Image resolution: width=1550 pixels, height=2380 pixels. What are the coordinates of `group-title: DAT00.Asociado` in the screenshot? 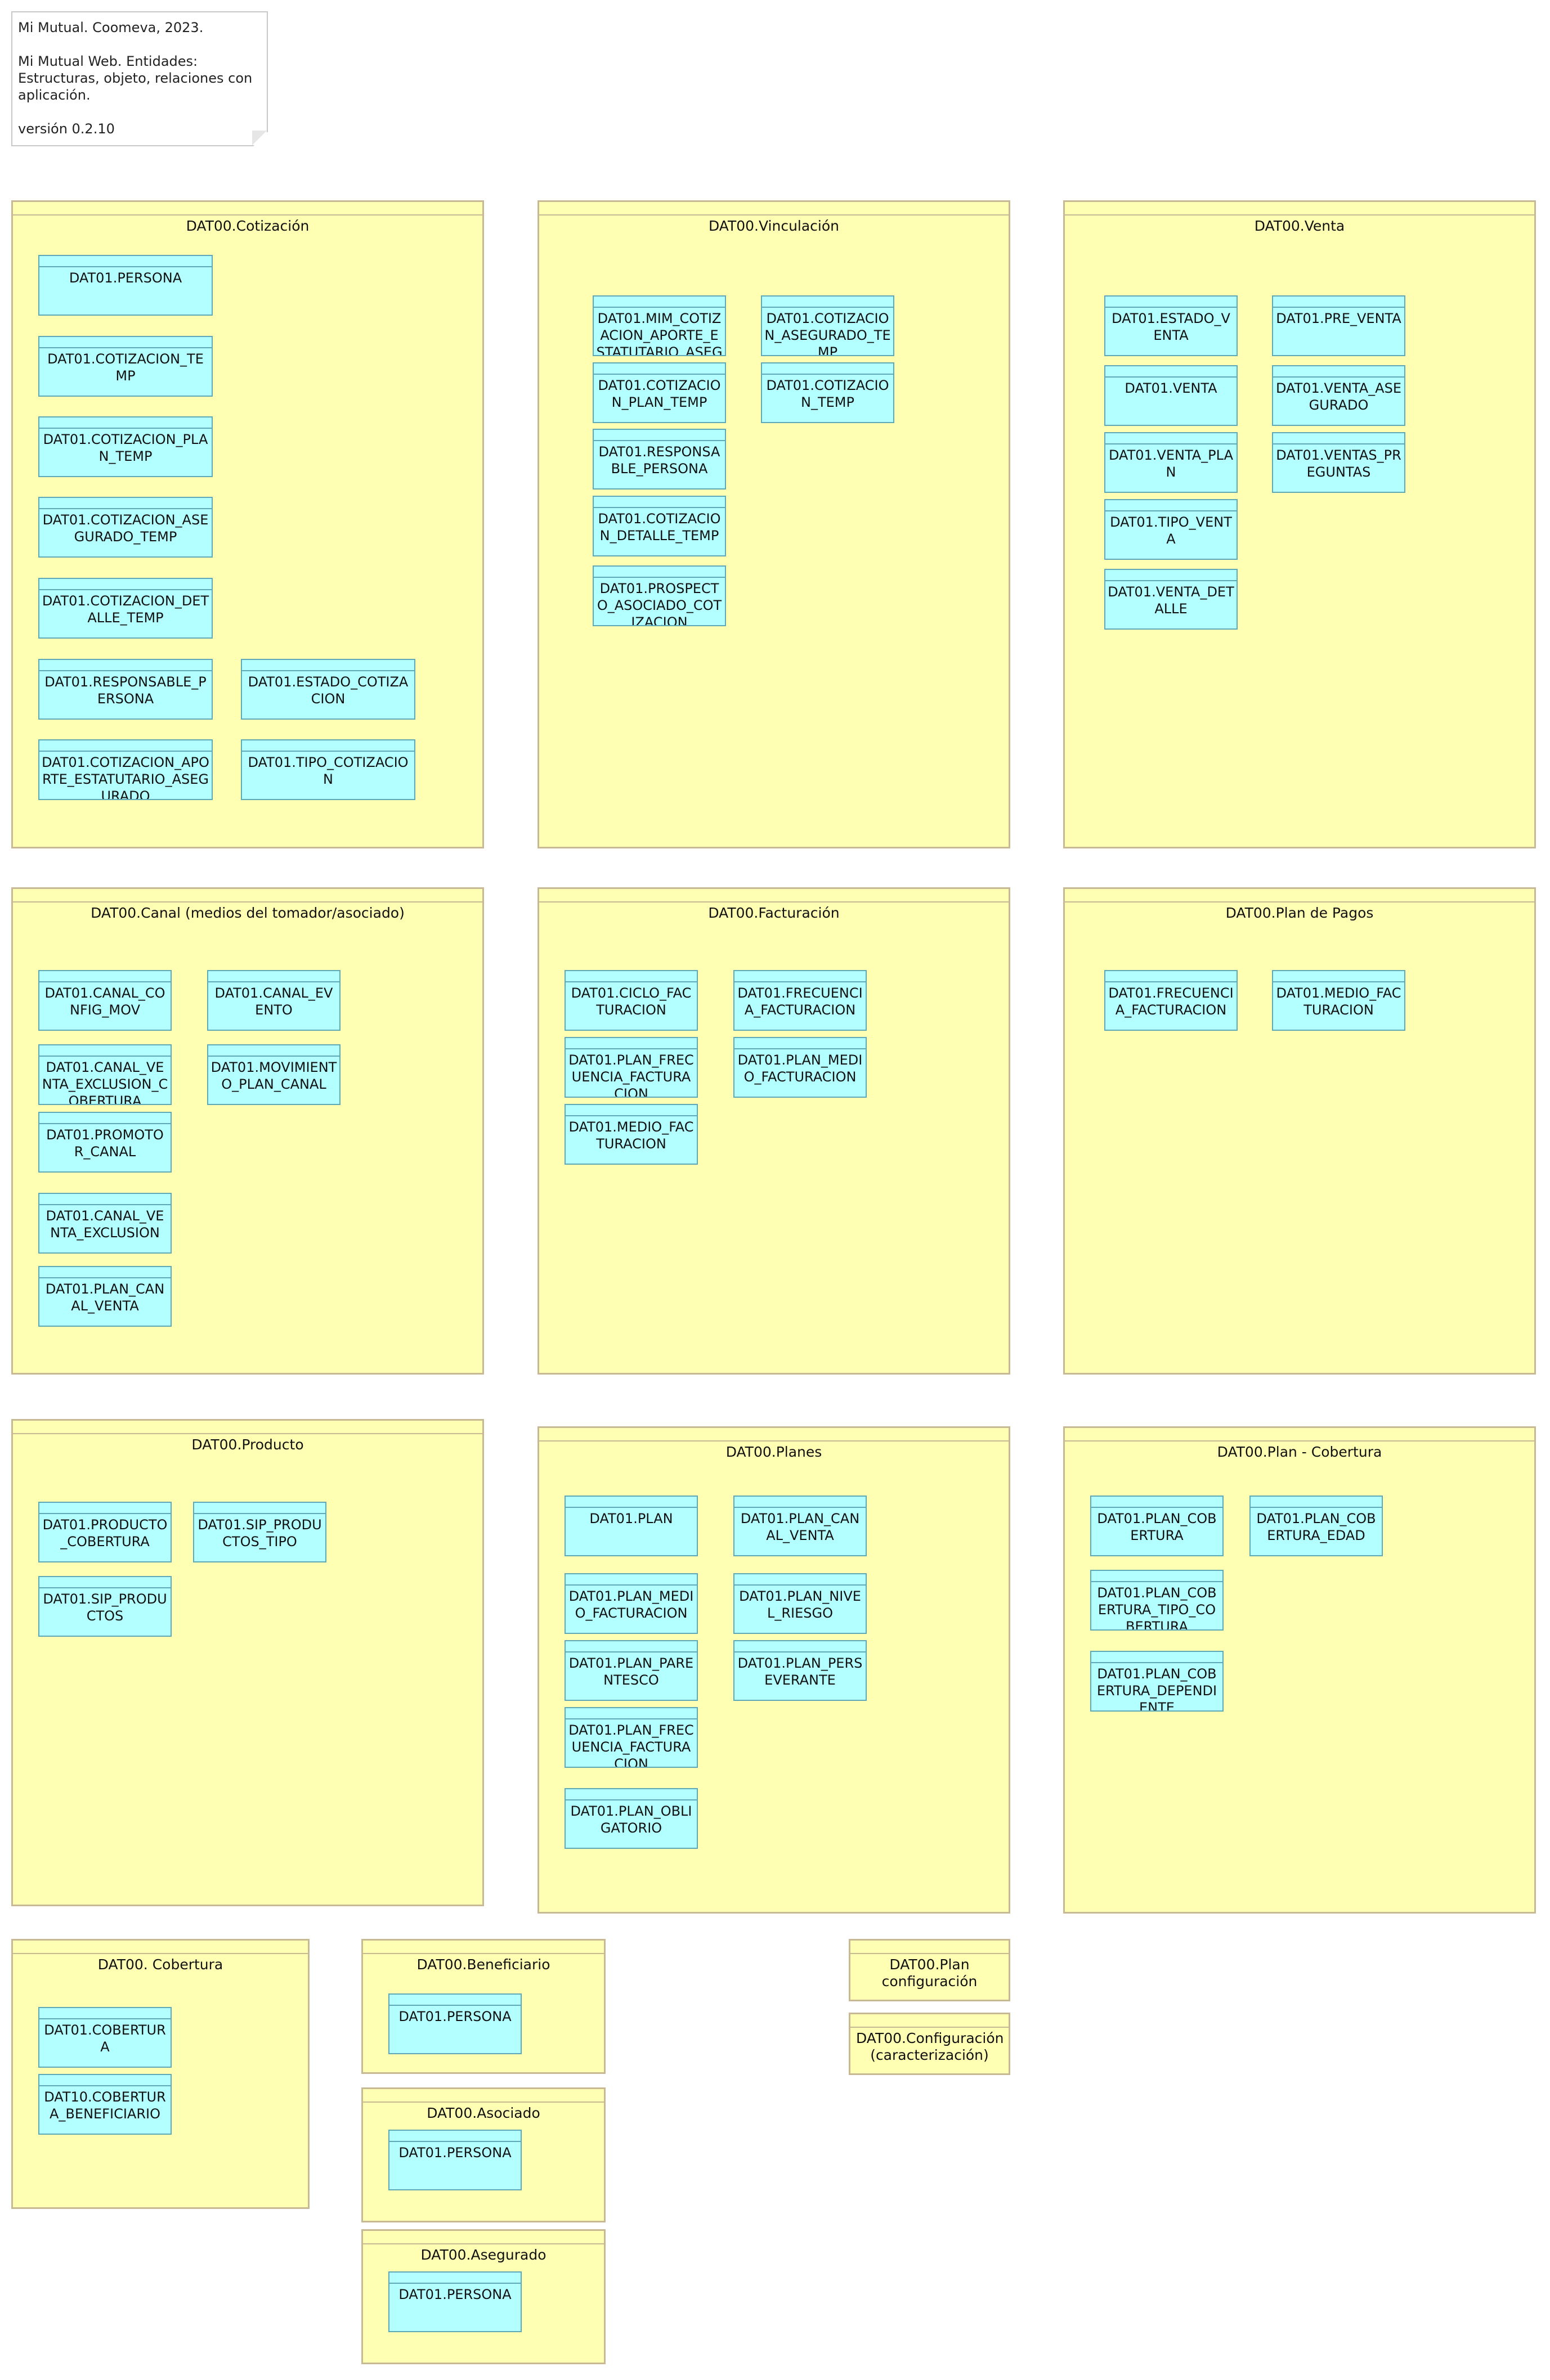 It's located at (484, 2113).